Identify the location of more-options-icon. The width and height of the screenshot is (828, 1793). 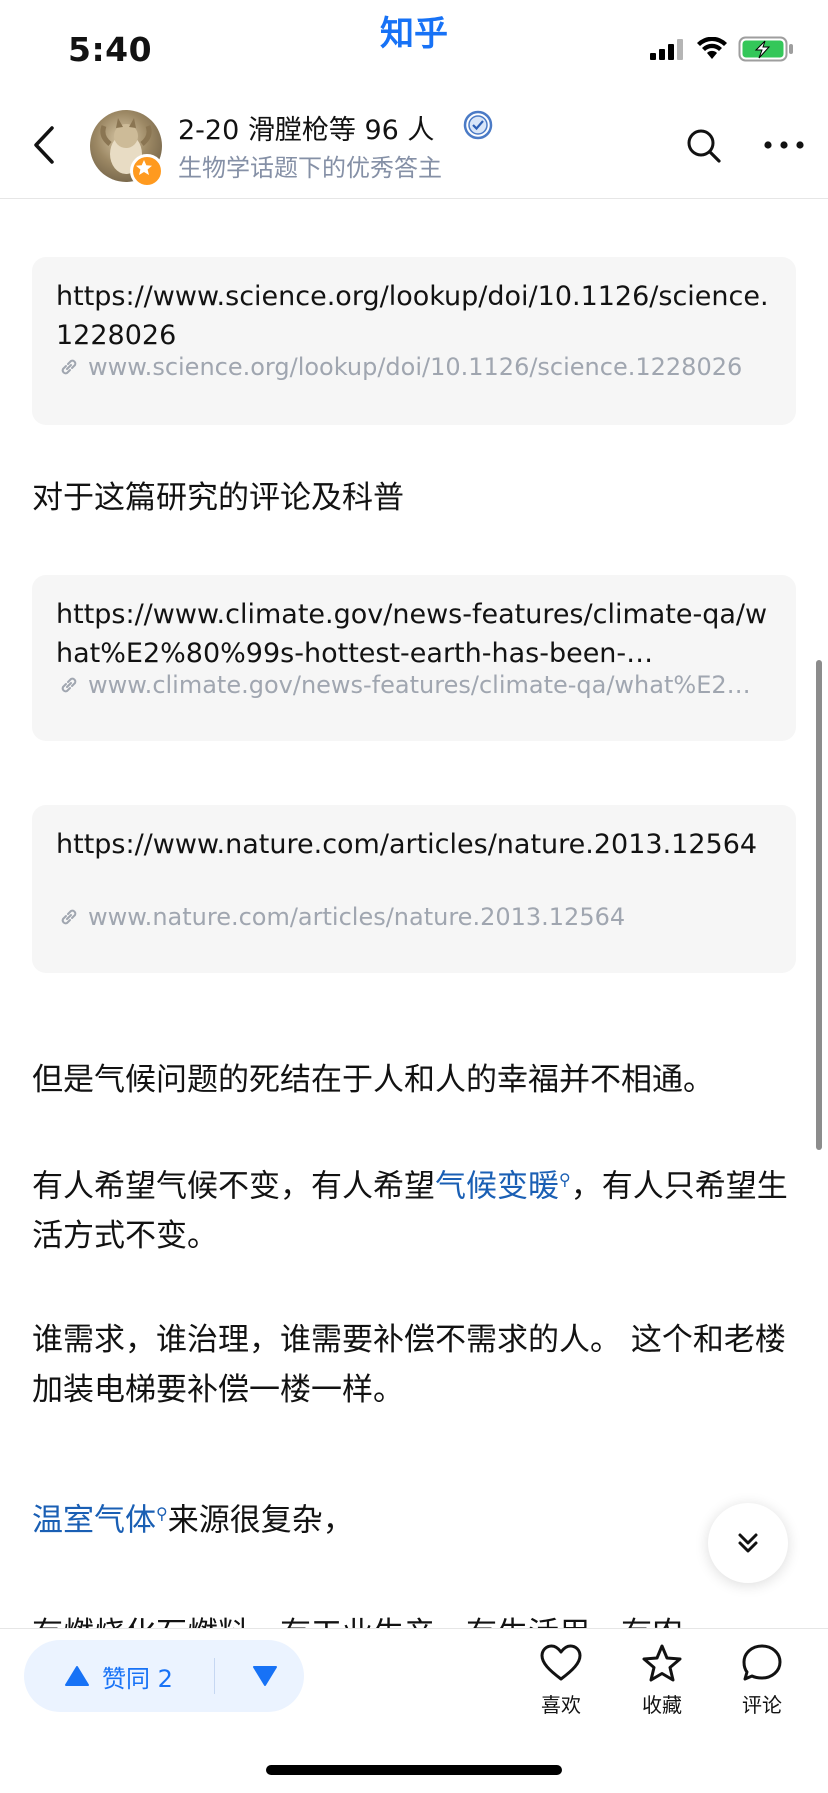
(784, 145).